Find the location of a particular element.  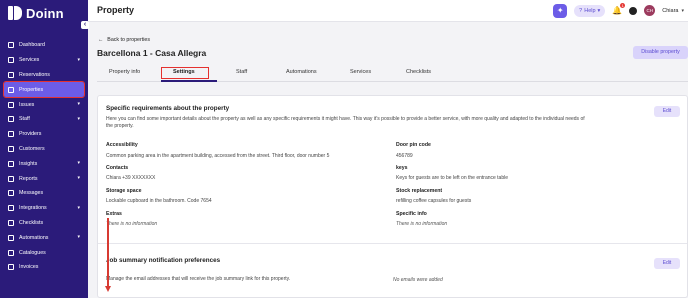

help-button: ? Help ▾ is located at coordinates (590, 10).